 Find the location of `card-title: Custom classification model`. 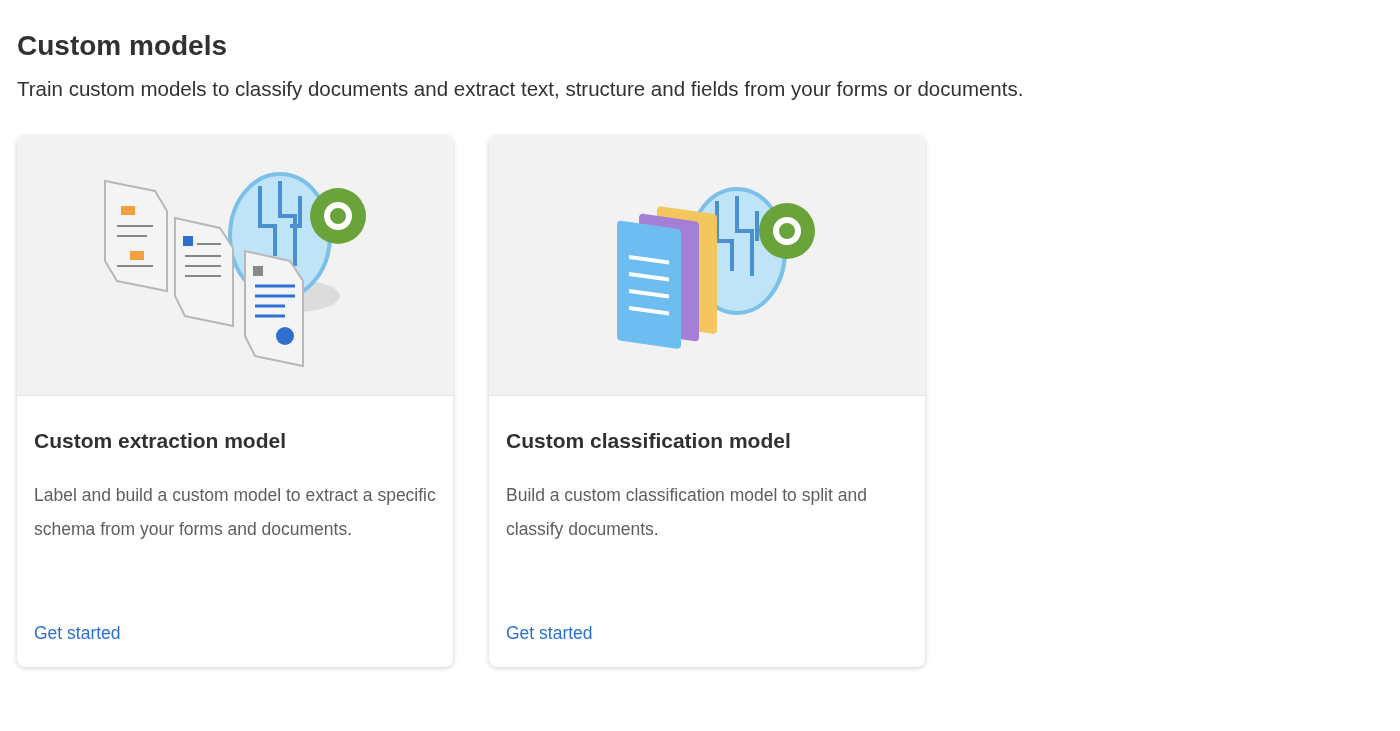

card-title: Custom classification model is located at coordinates (649, 441).